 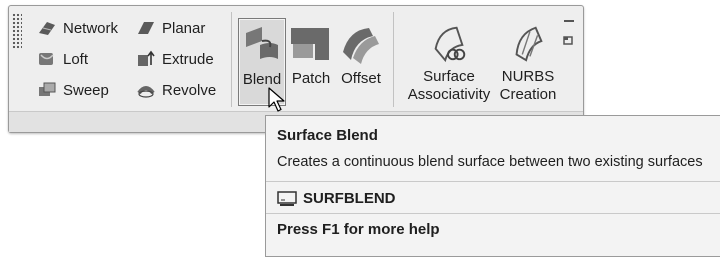 I want to click on offset-icon, so click(x=361, y=46).